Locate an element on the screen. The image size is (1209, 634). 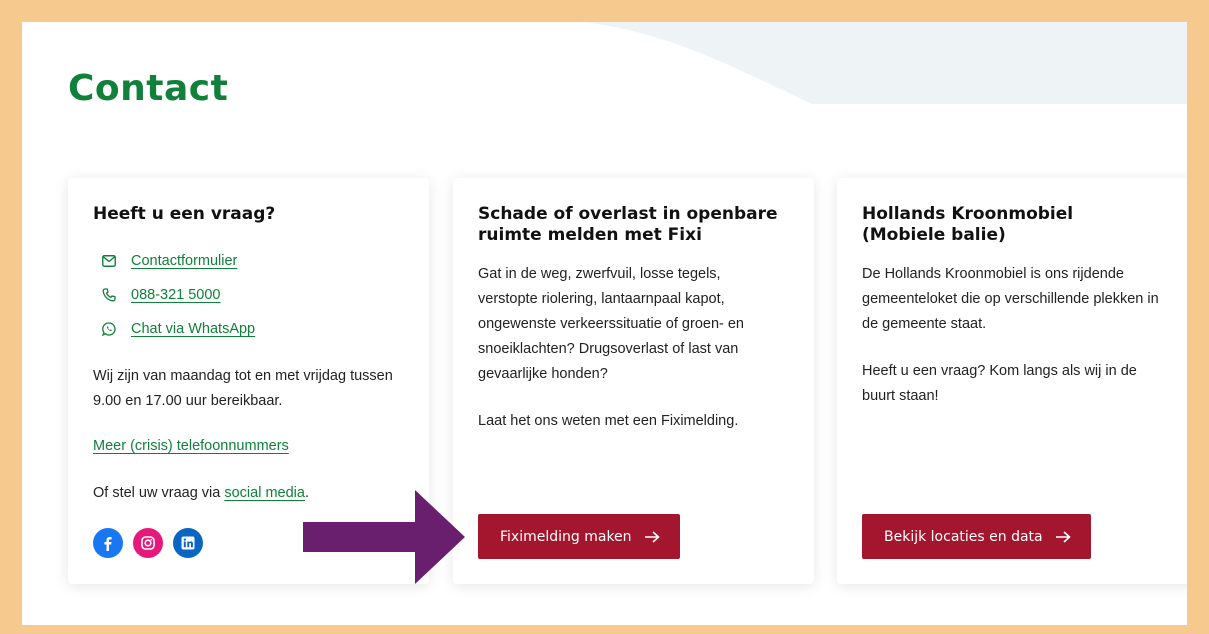
social-prefix-text: Of stel uw vraag via is located at coordinates (159, 493).